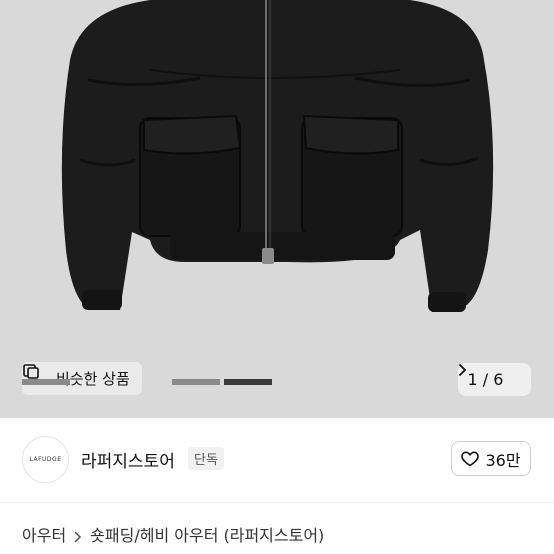 This screenshot has width=554, height=554. What do you see at coordinates (206, 458) in the screenshot?
I see `exclusive-badge: 단독` at bounding box center [206, 458].